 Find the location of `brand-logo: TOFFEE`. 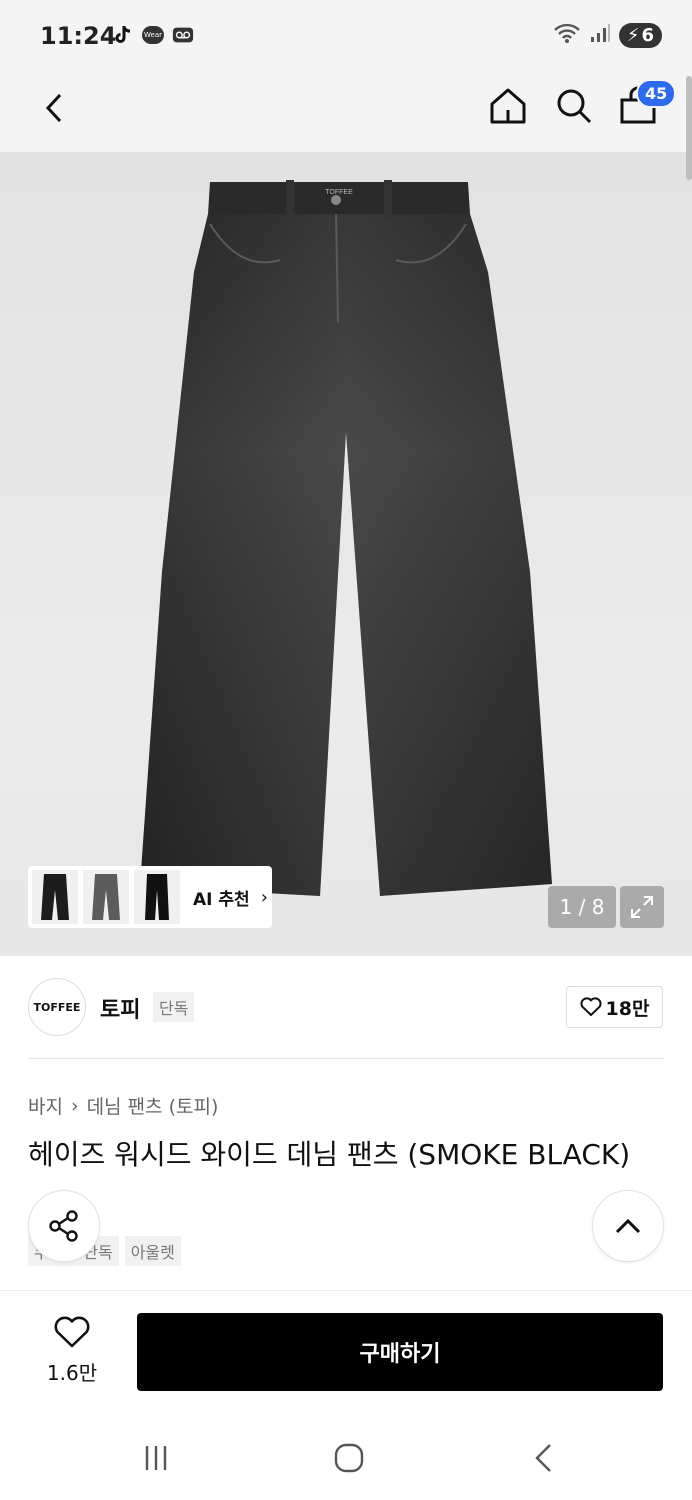

brand-logo: TOFFEE is located at coordinates (57, 1007).